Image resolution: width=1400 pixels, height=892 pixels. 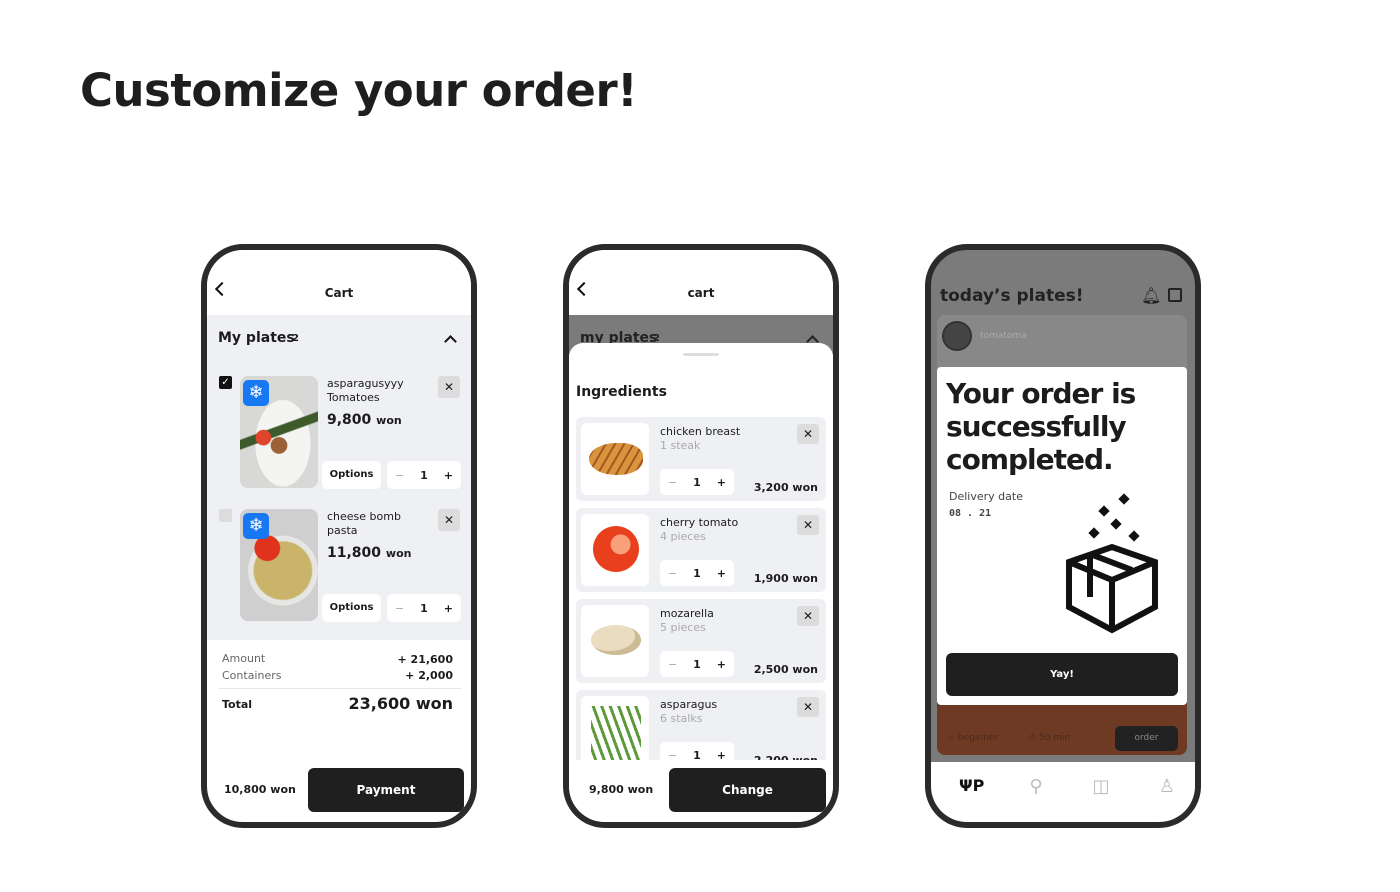 What do you see at coordinates (1012, 296) in the screenshot?
I see `header-title: today’s plates!` at bounding box center [1012, 296].